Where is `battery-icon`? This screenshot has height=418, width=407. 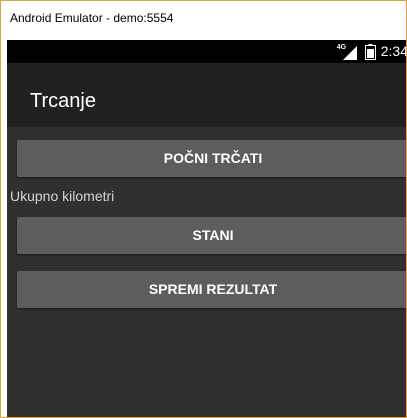 battery-icon is located at coordinates (370, 51).